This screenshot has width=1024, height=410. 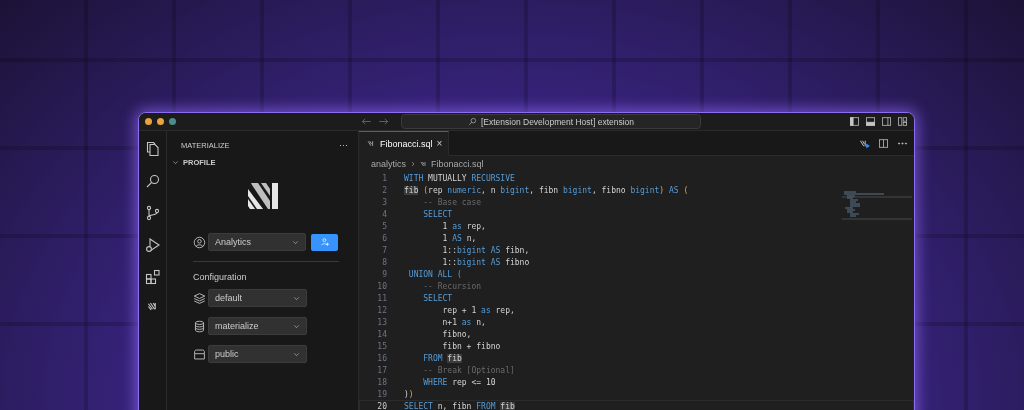 What do you see at coordinates (172, 121) in the screenshot?
I see `zoom-window-button` at bounding box center [172, 121].